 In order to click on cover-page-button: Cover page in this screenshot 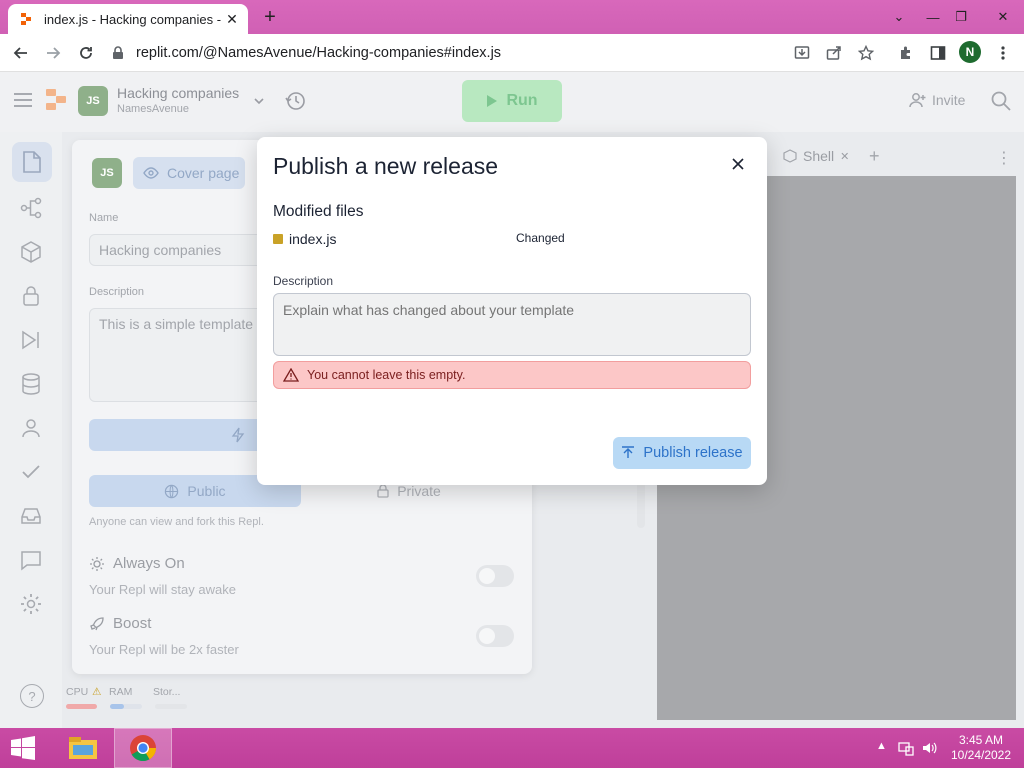, I will do `click(189, 173)`.